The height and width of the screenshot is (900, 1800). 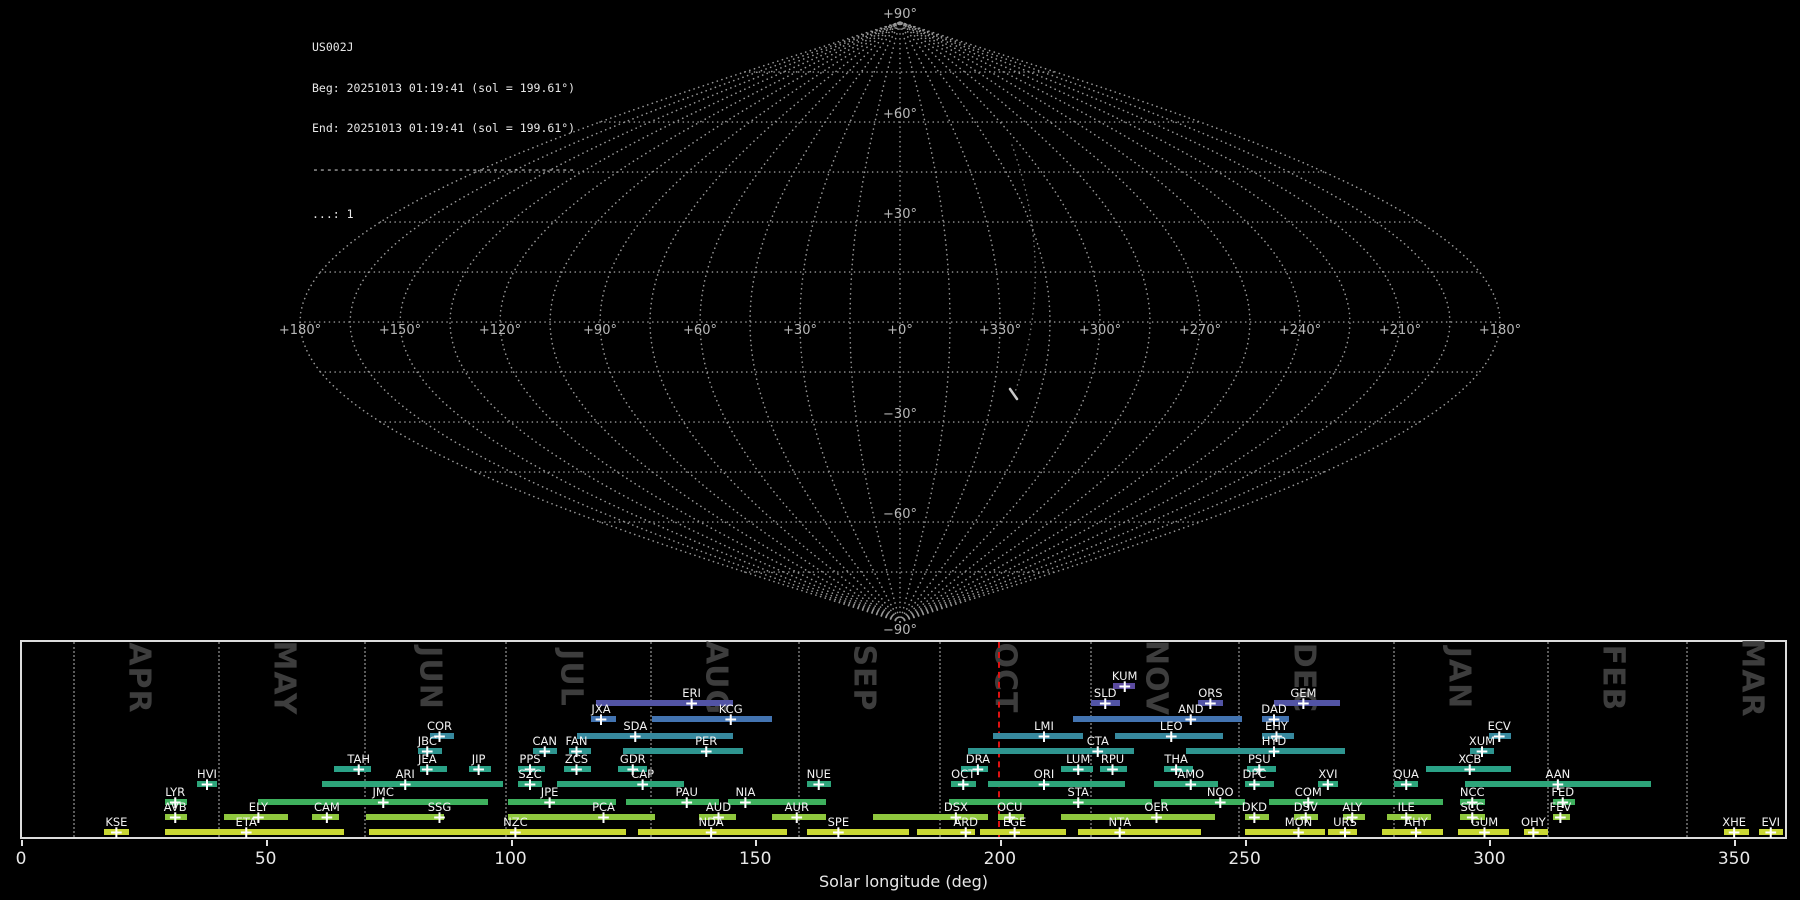 I want to click on shower-label-jip: JIP, so click(x=478, y=758).